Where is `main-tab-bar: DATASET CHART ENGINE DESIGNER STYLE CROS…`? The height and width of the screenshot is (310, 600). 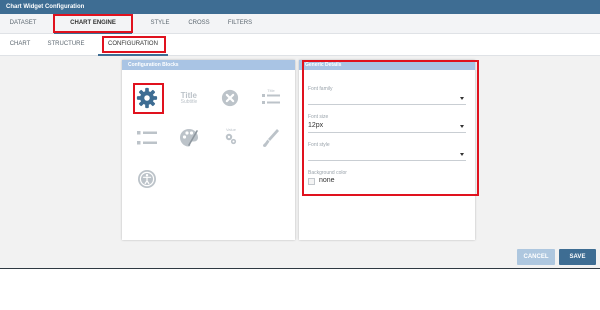 main-tab-bar: DATASET CHART ENGINE DESIGNER STYLE CROS… is located at coordinates (300, 29).